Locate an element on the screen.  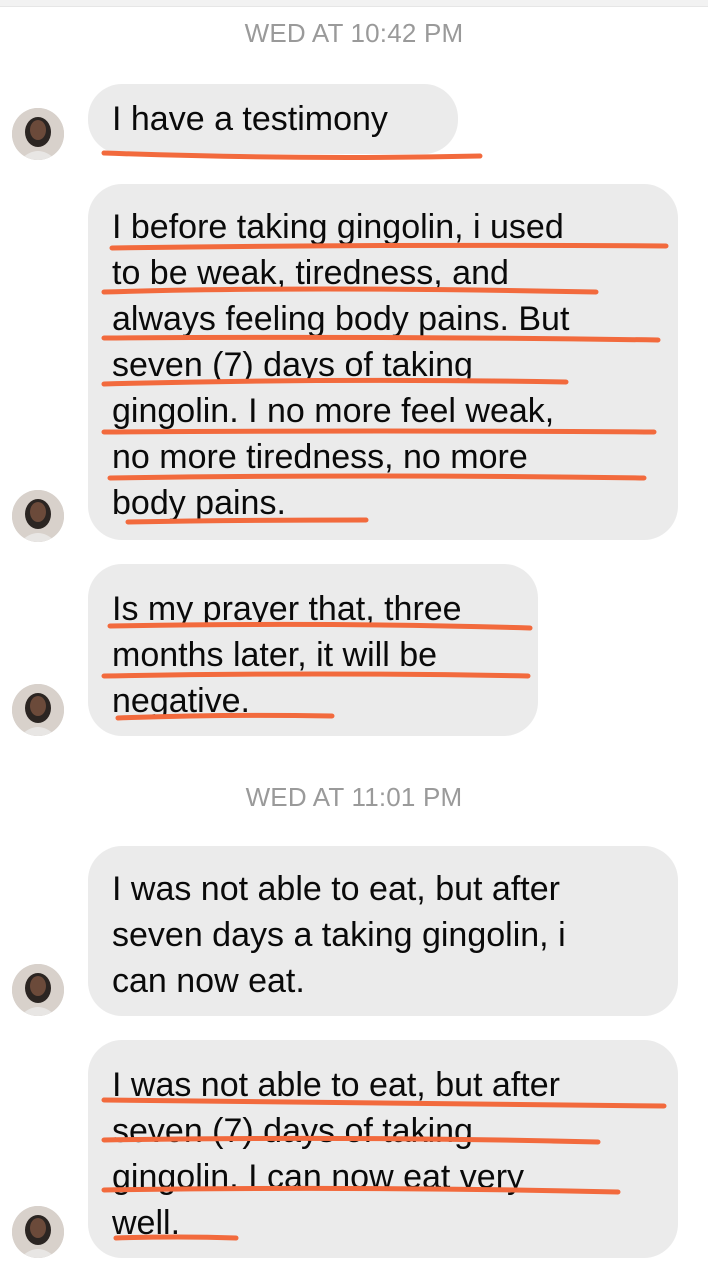
message-line: to be weak, tiredness, and is located at coordinates (310, 273).